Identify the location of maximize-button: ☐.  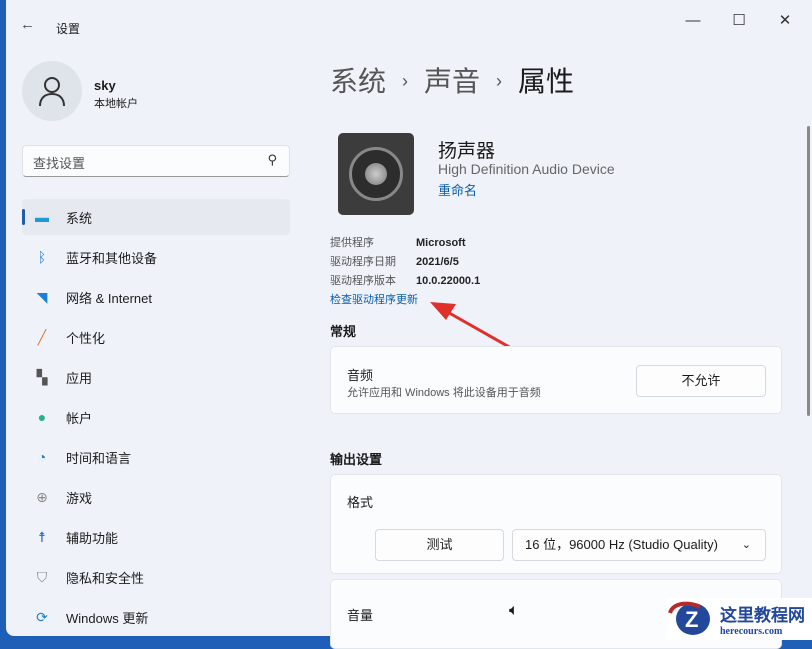
(739, 21).